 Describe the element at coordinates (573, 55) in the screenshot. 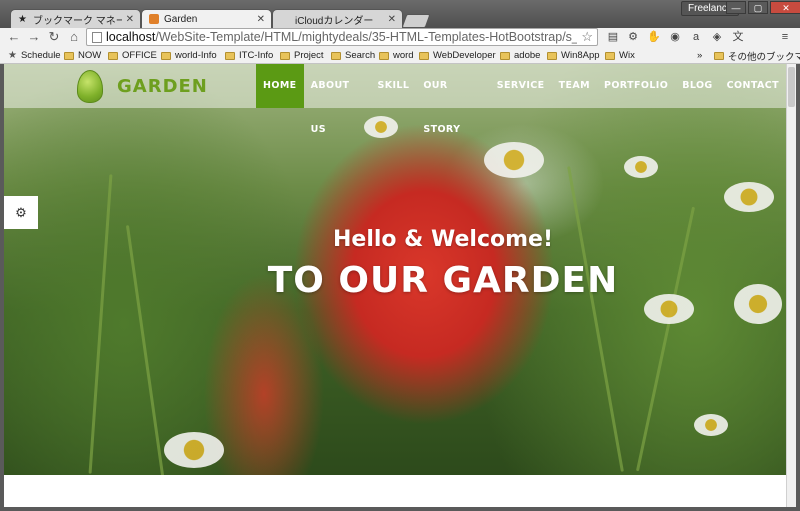

I see `bookmark-folder: Win8App` at that location.